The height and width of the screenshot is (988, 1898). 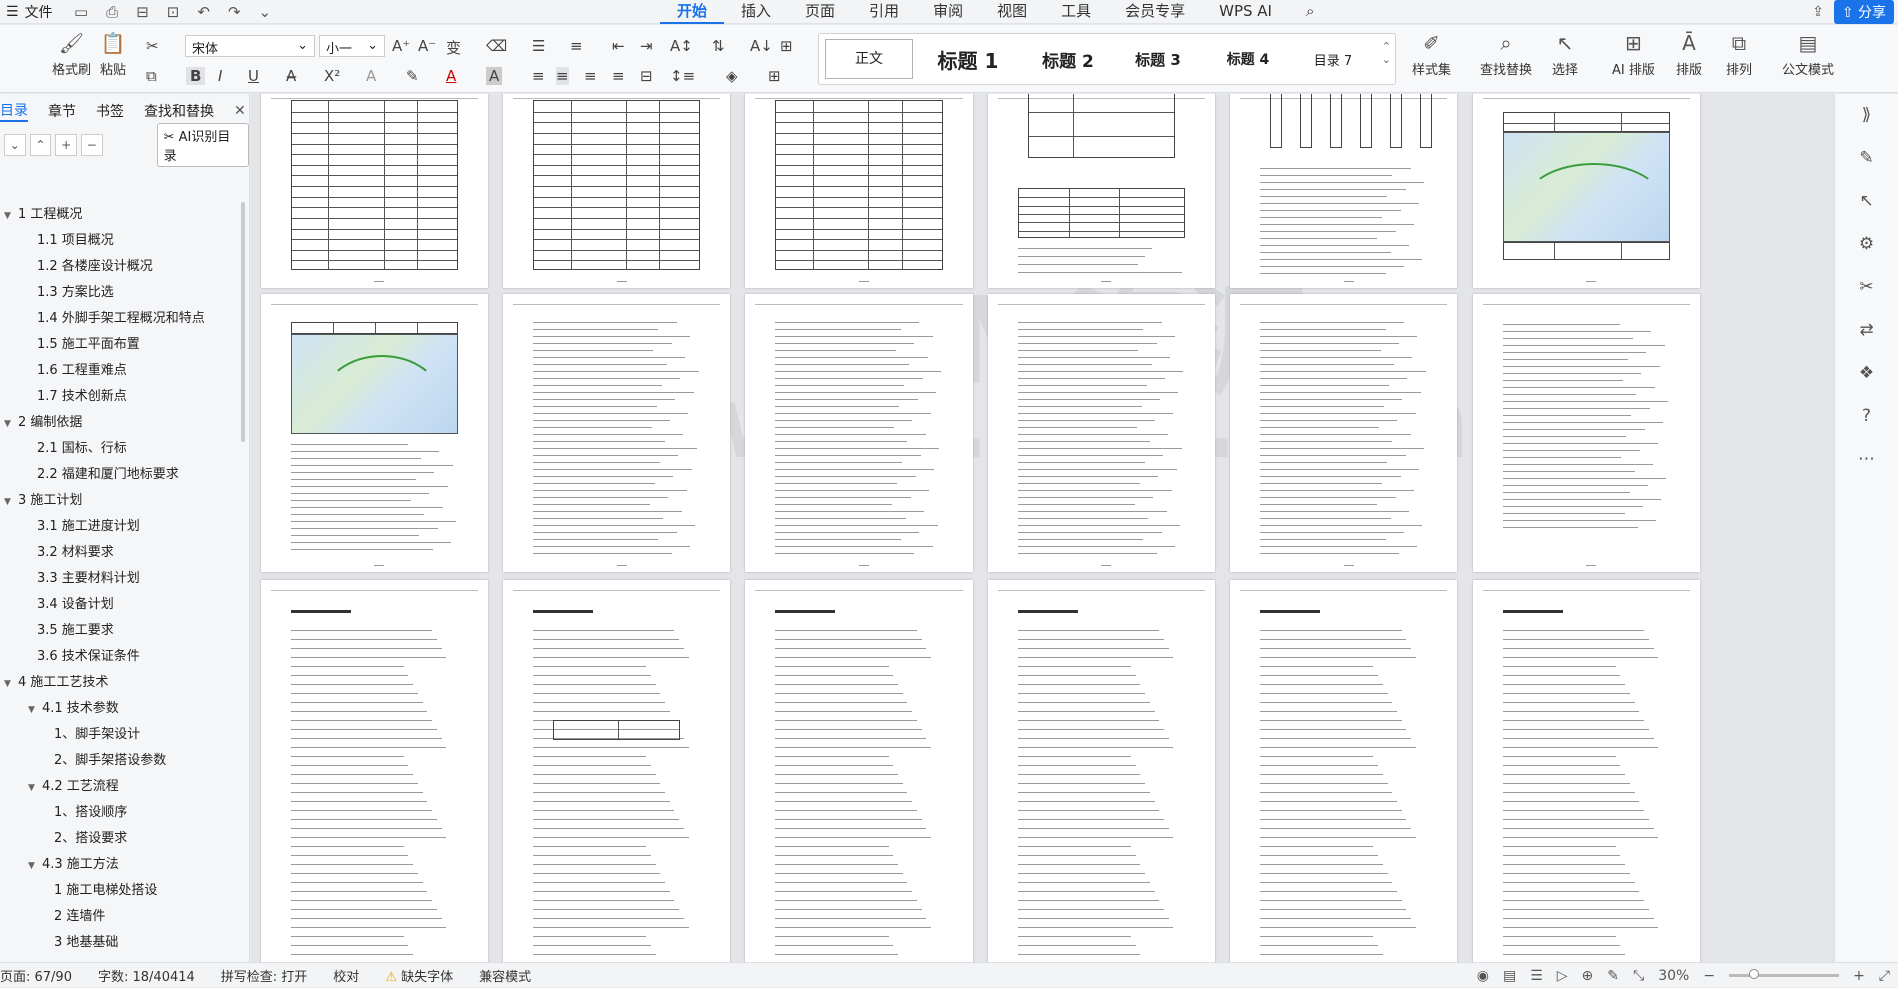 What do you see at coordinates (1386, 53) in the screenshot?
I see `gallery-more-icon: ⌃ ⌄` at bounding box center [1386, 53].